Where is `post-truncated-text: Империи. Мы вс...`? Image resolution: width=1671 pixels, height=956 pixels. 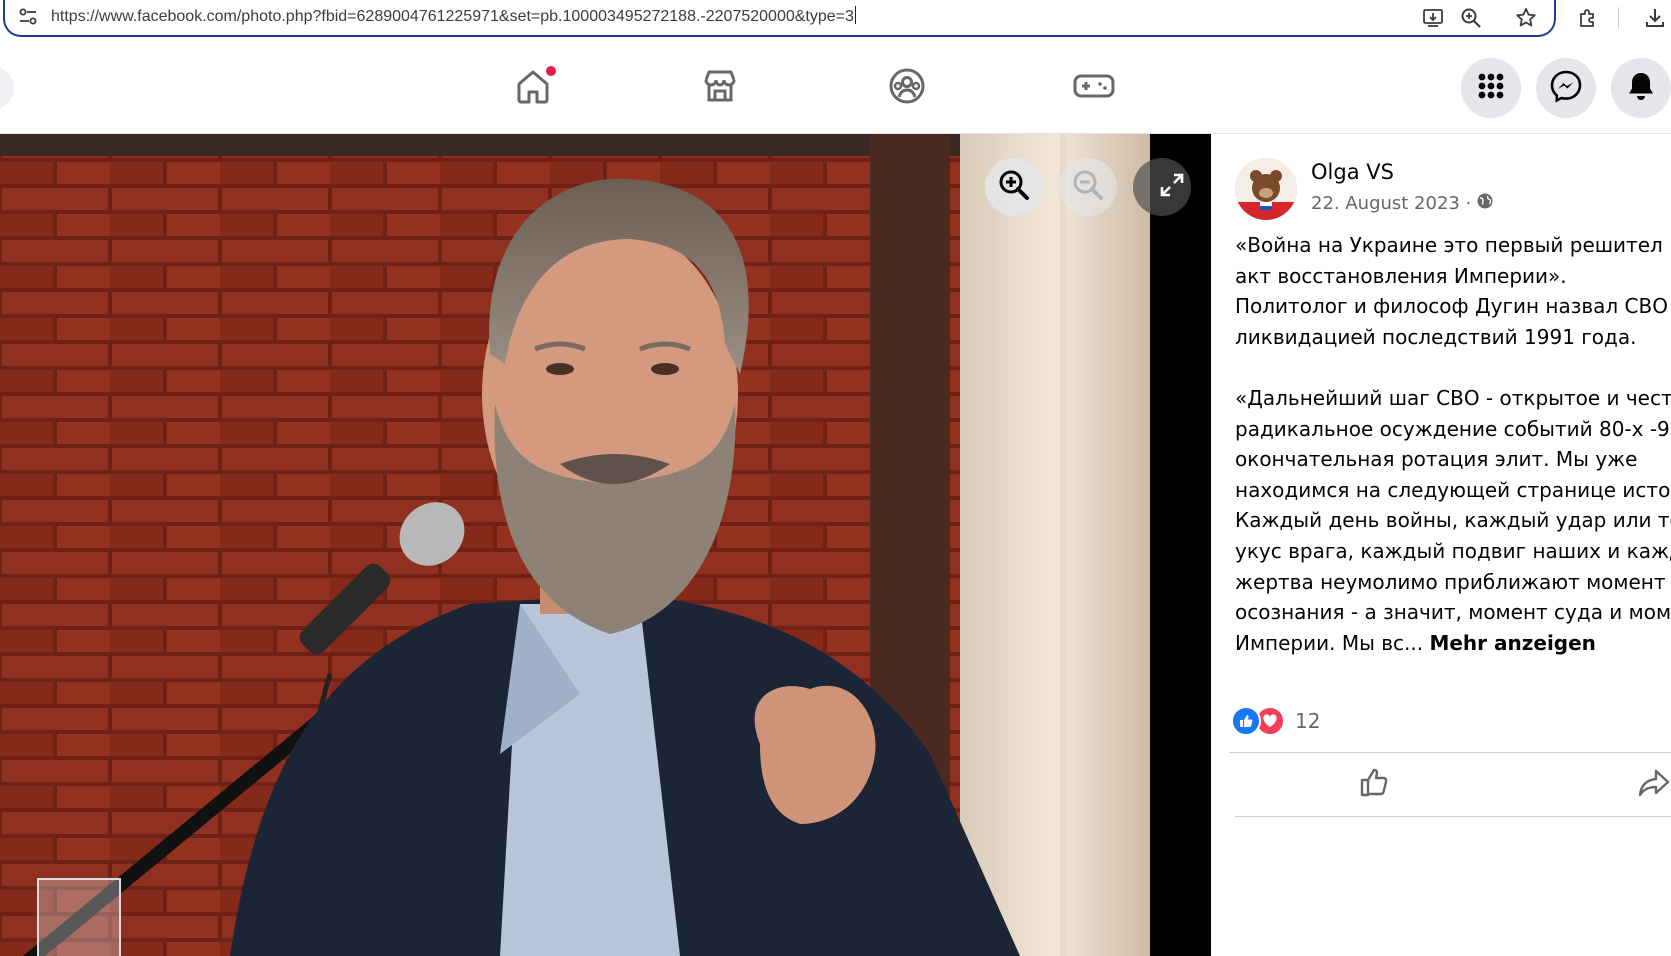 post-truncated-text: Империи. Мы вс... is located at coordinates (1329, 642).